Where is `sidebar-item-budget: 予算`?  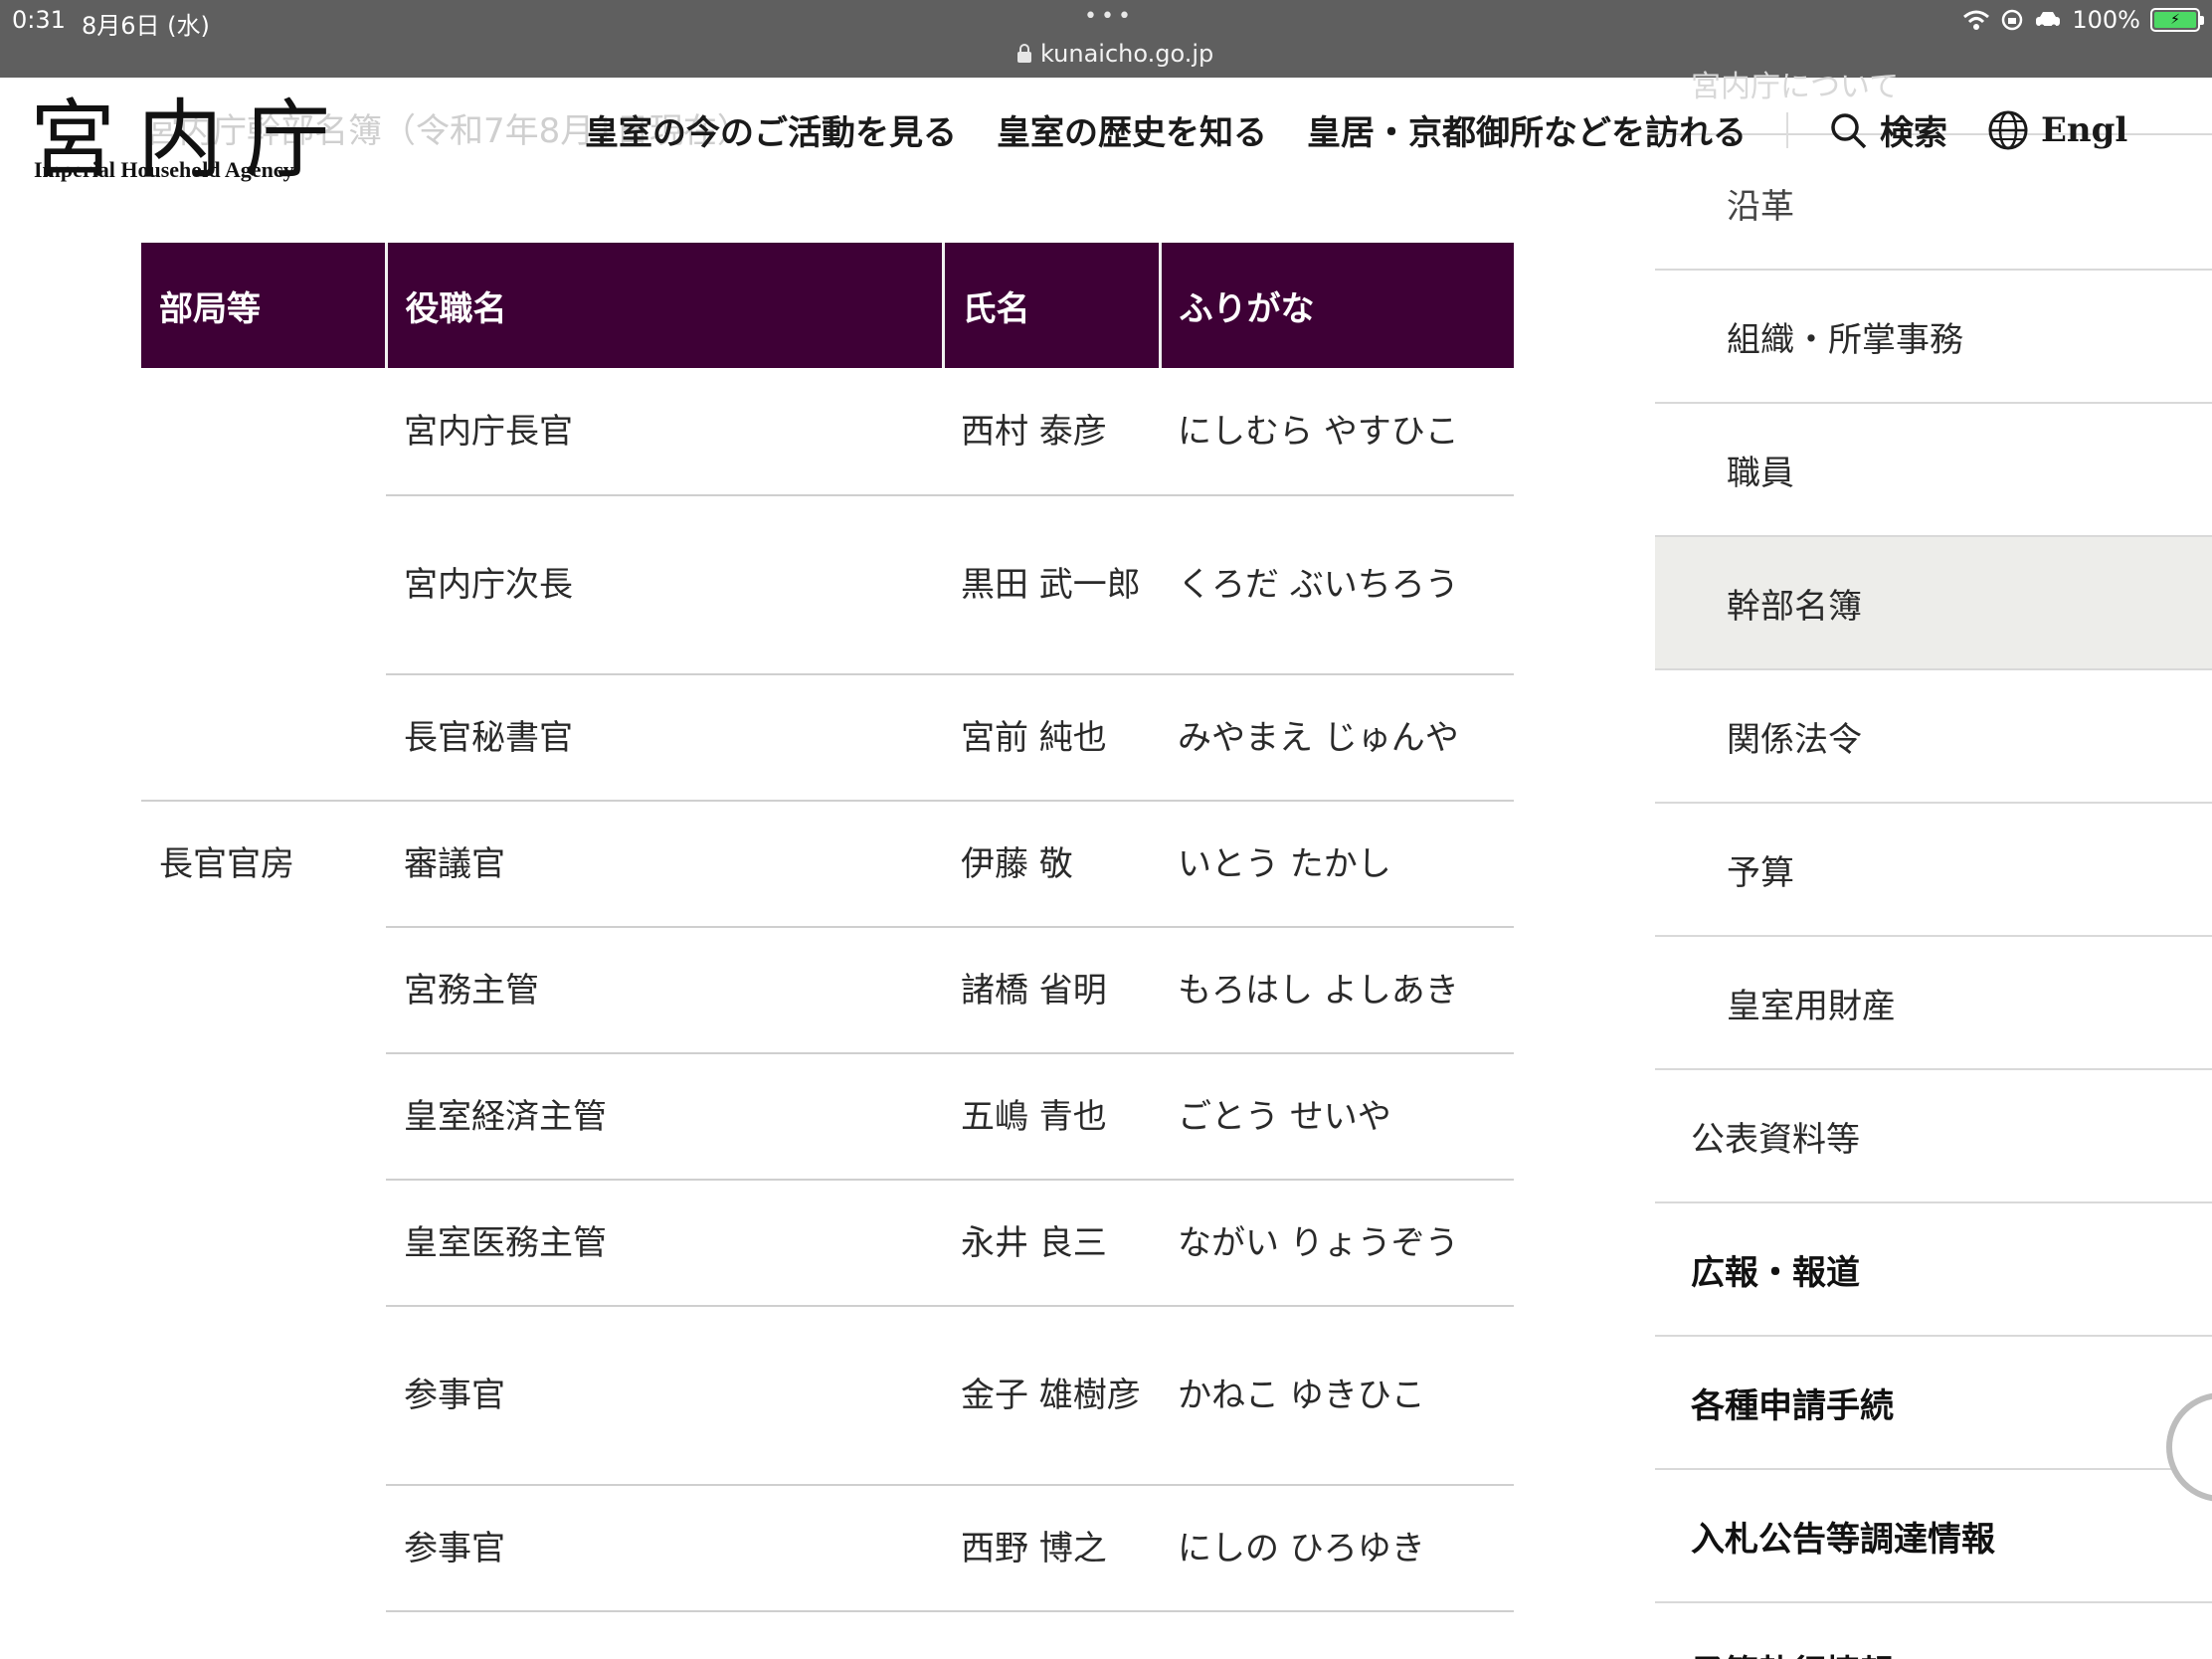 sidebar-item-budget: 予算 is located at coordinates (1933, 870).